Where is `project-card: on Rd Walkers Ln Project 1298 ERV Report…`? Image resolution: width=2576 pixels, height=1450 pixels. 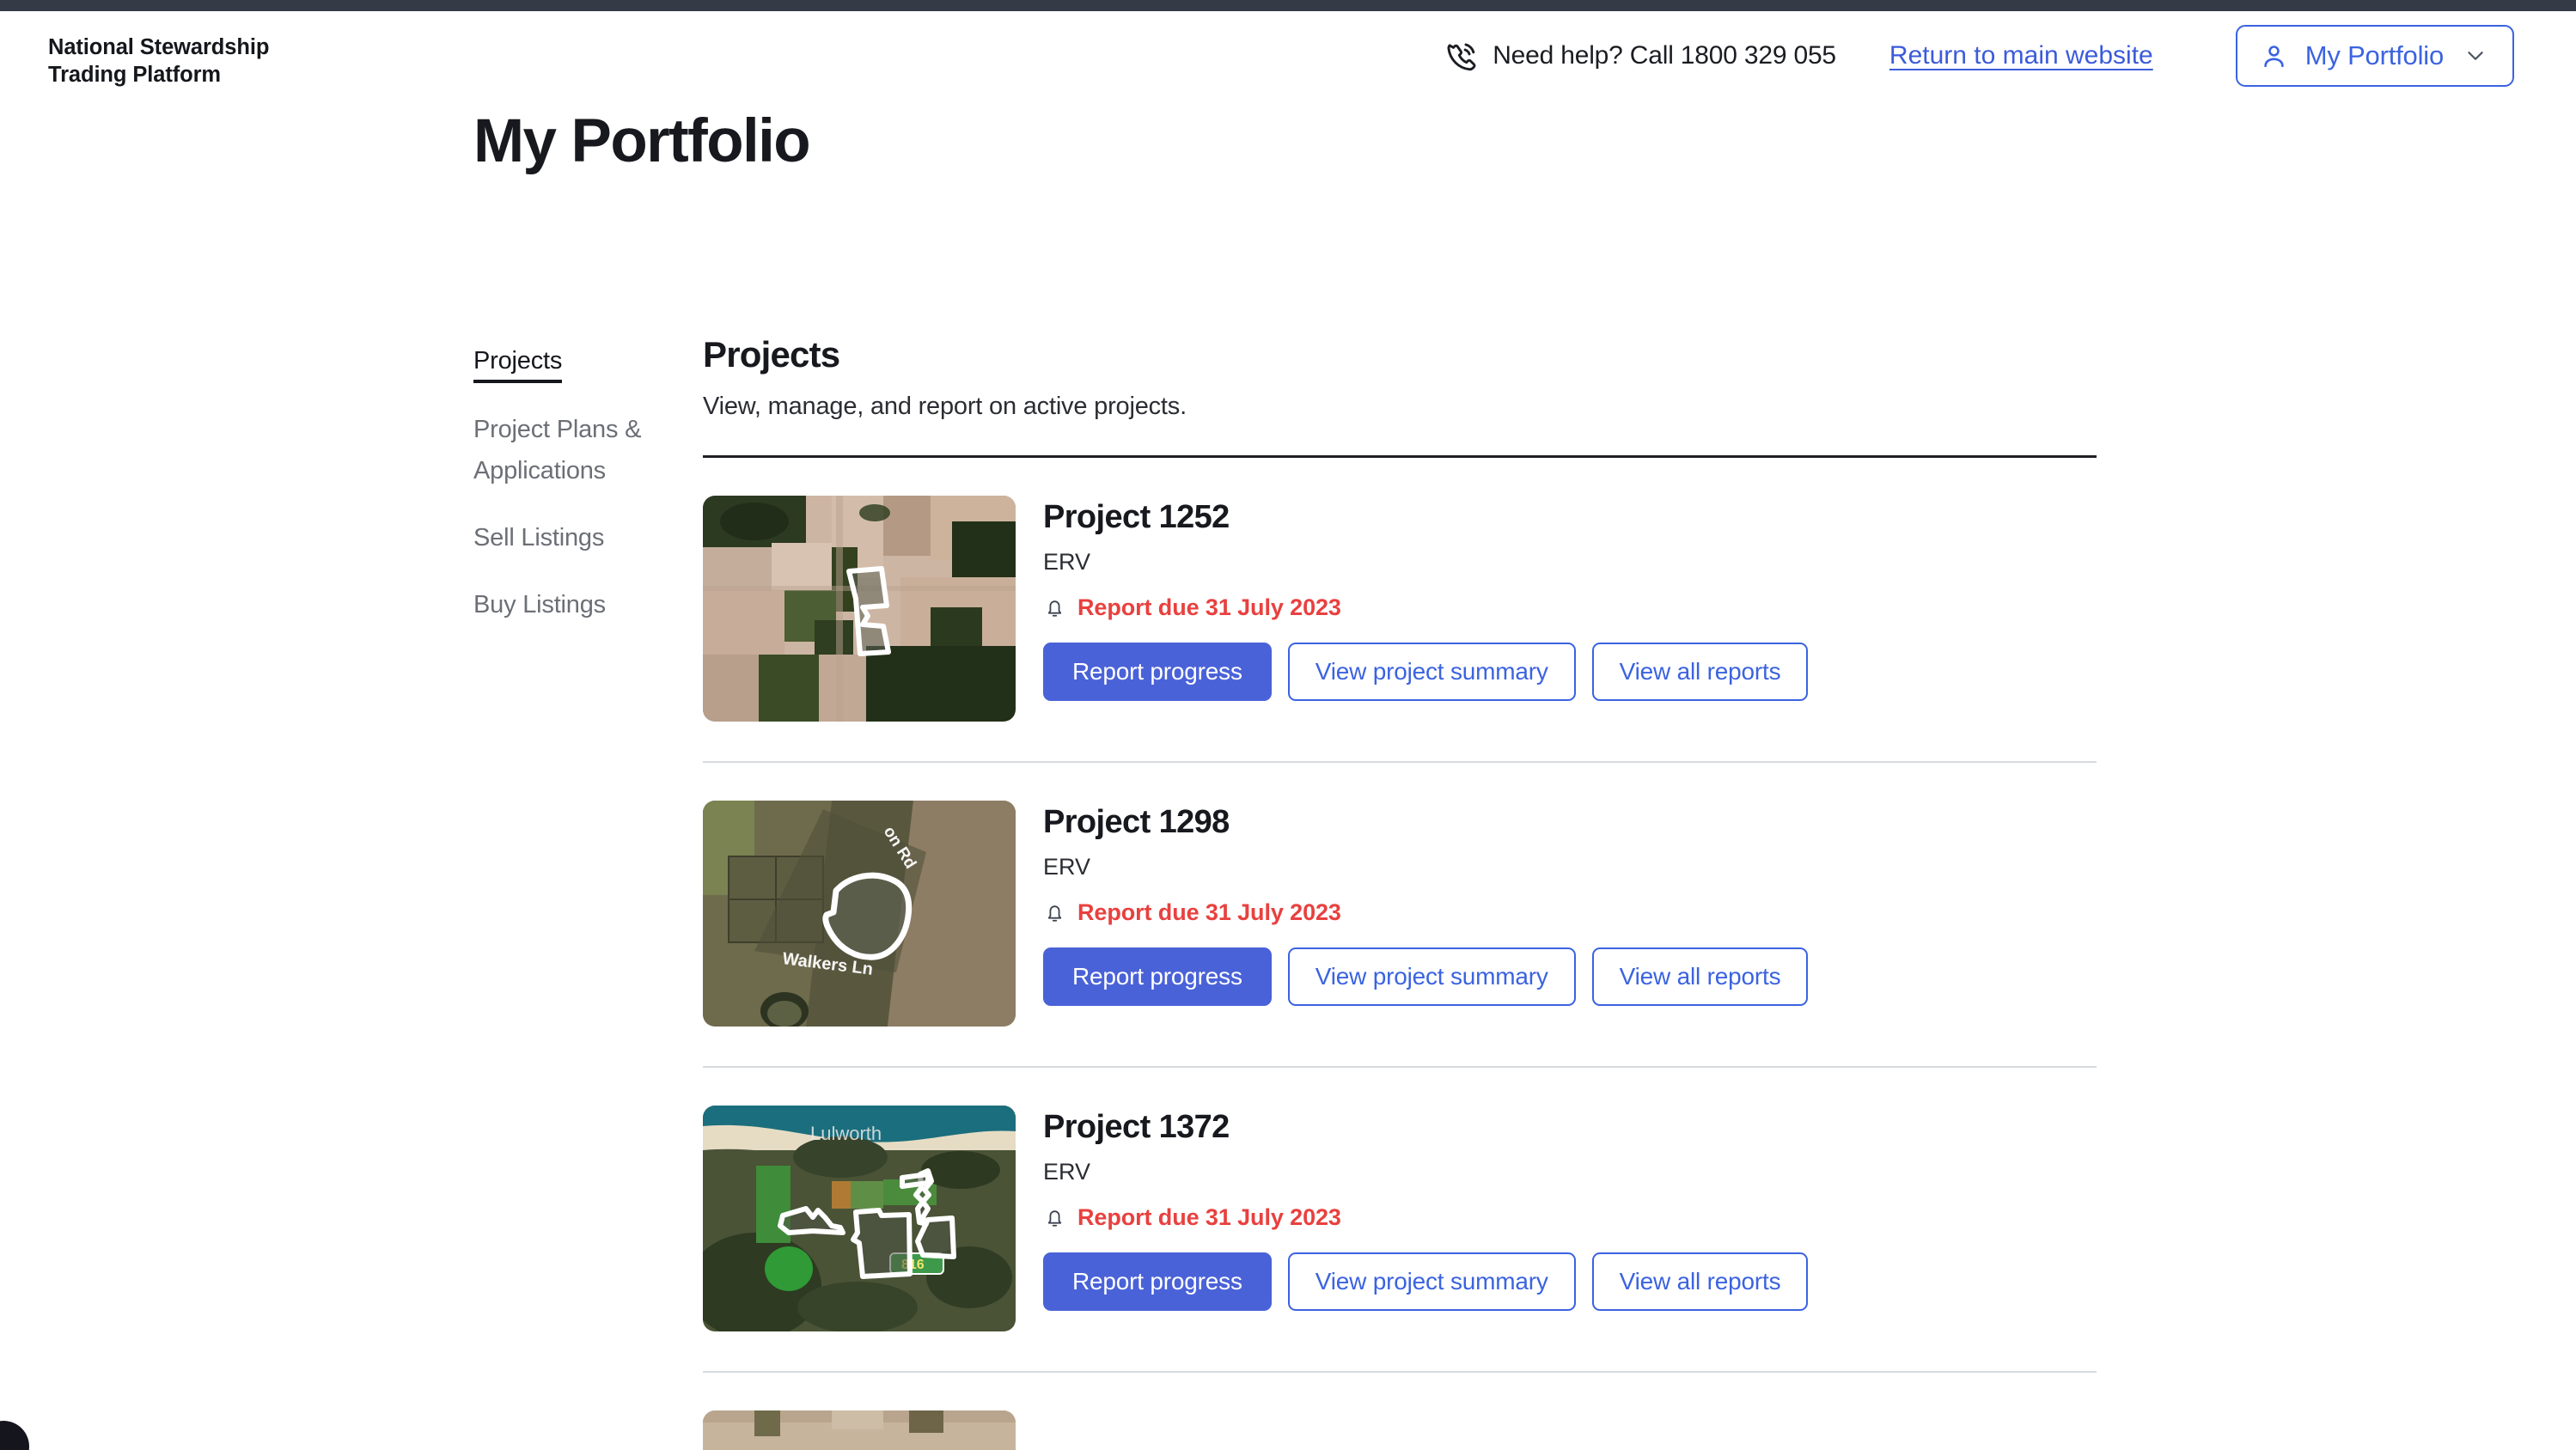 project-card: on Rd Walkers Ln Project 1298 ERV Report… is located at coordinates (1400, 914).